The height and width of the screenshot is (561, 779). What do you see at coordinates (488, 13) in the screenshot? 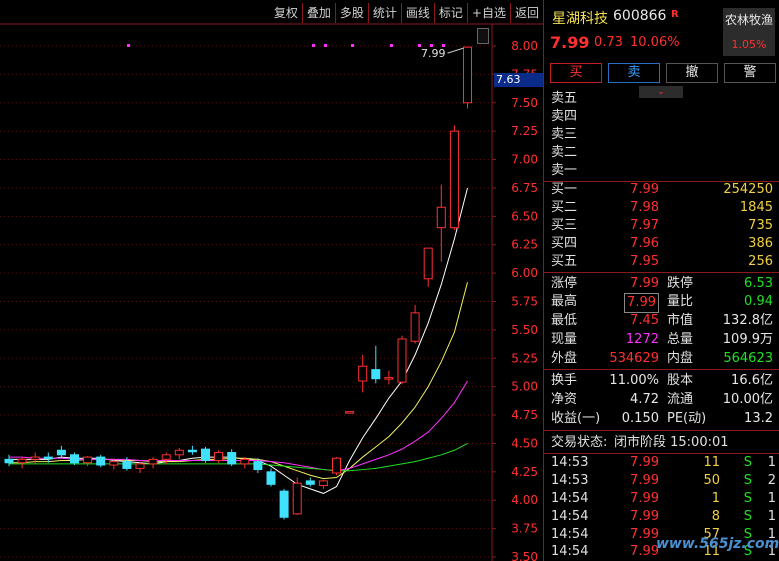
I see `add-watchlist-button: +自选` at bounding box center [488, 13].